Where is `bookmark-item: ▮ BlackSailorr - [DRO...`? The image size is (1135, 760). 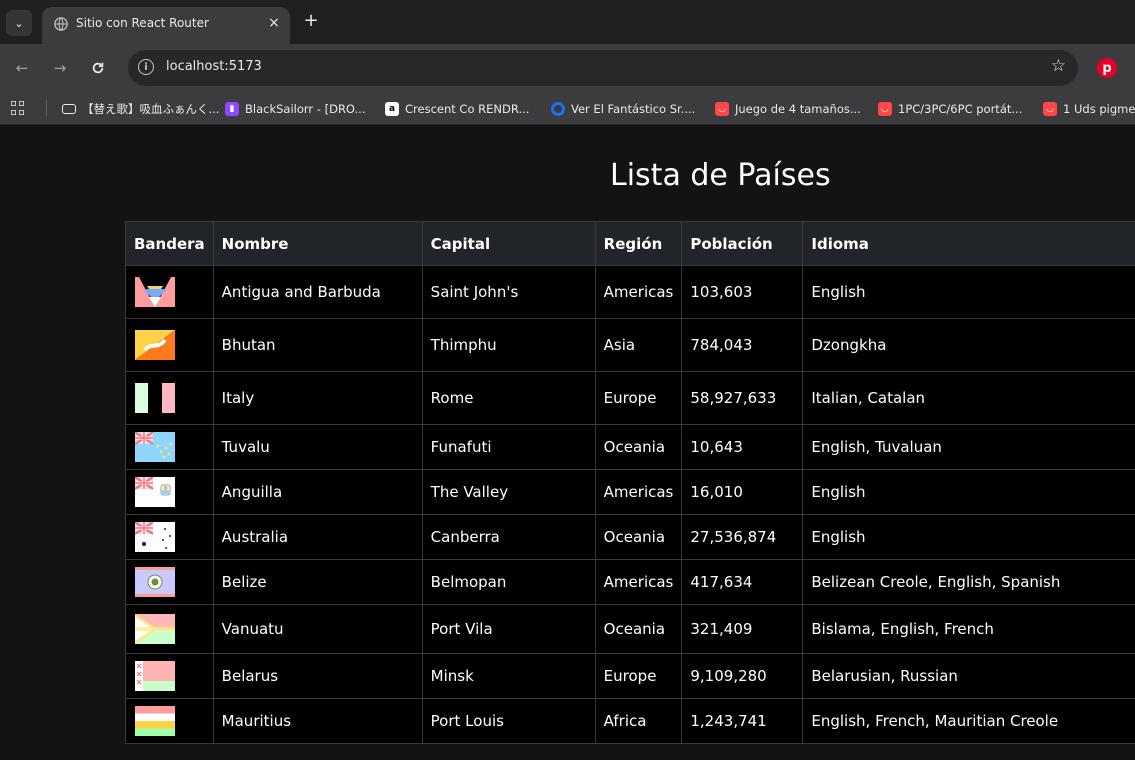
bookmark-item: ▮ BlackSailorr - [DRO... is located at coordinates (295, 108).